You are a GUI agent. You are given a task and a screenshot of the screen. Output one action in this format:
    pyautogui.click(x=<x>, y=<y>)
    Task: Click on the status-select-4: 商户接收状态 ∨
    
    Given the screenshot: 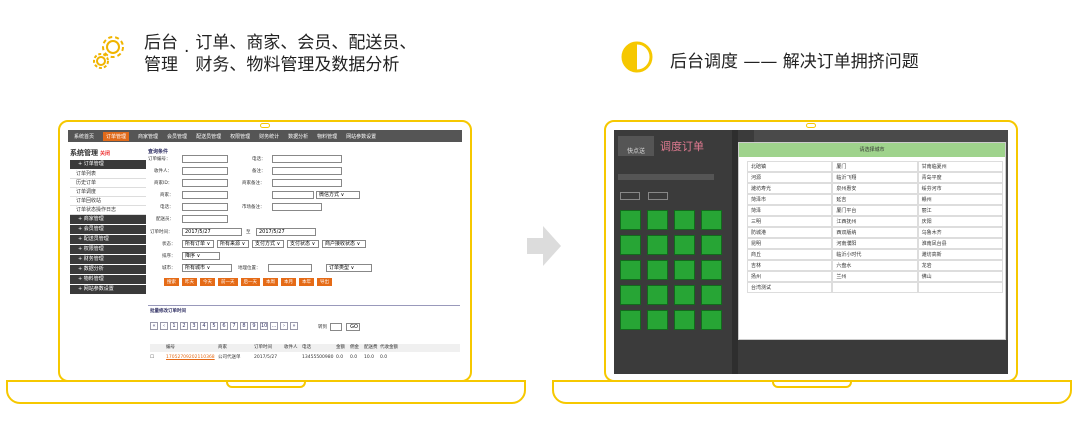 What is the action you would take?
    pyautogui.click(x=344, y=244)
    